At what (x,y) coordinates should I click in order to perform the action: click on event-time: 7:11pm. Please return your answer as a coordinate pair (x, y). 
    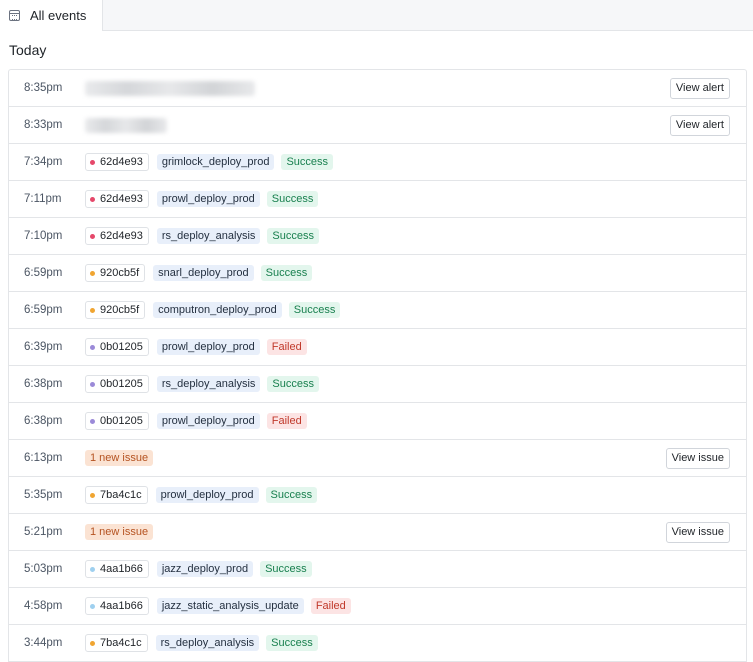
    Looking at the image, I should click on (43, 199).